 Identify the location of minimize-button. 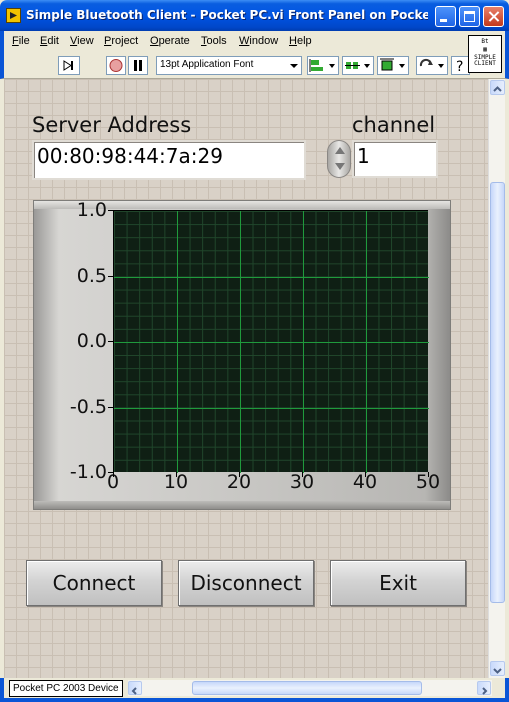
(445, 16).